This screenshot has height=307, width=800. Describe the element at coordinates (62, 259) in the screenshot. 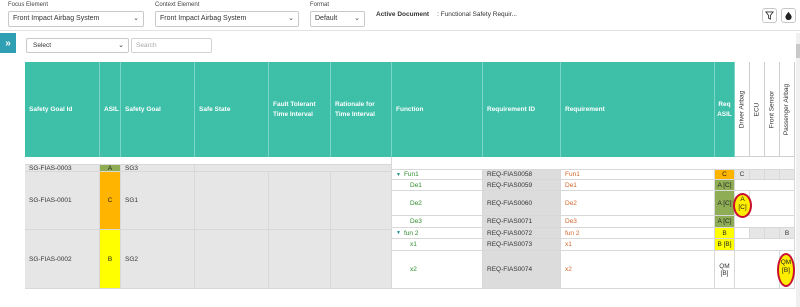

I see `goal-id-cell: SG-FIAS-0002` at that location.